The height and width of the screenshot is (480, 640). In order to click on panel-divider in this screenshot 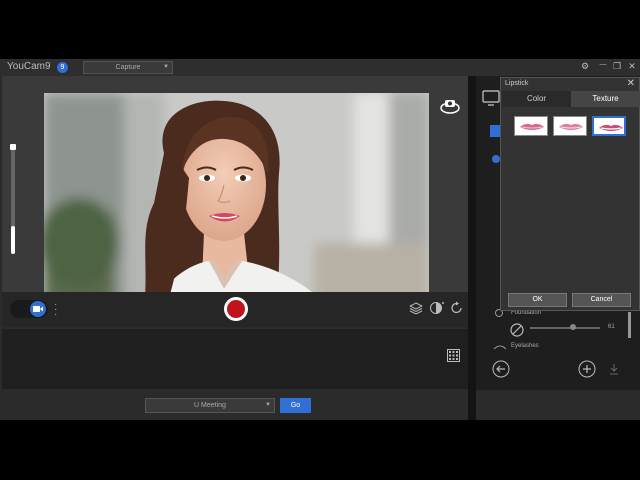, I will do `click(472, 248)`.